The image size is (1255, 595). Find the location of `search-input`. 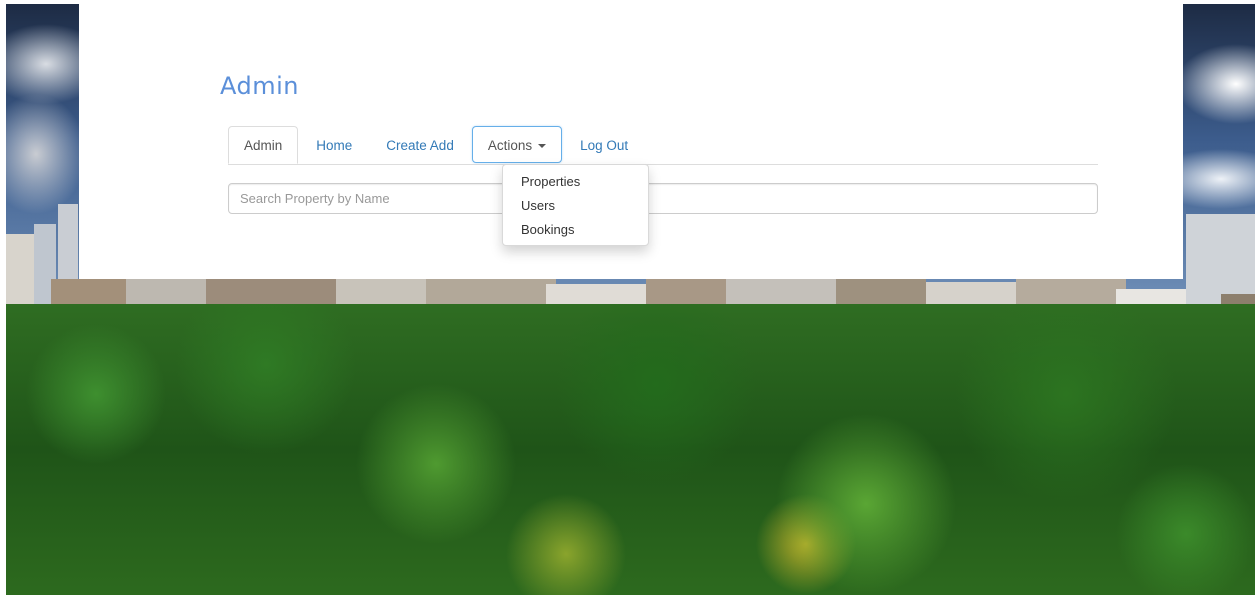

search-input is located at coordinates (663, 198).